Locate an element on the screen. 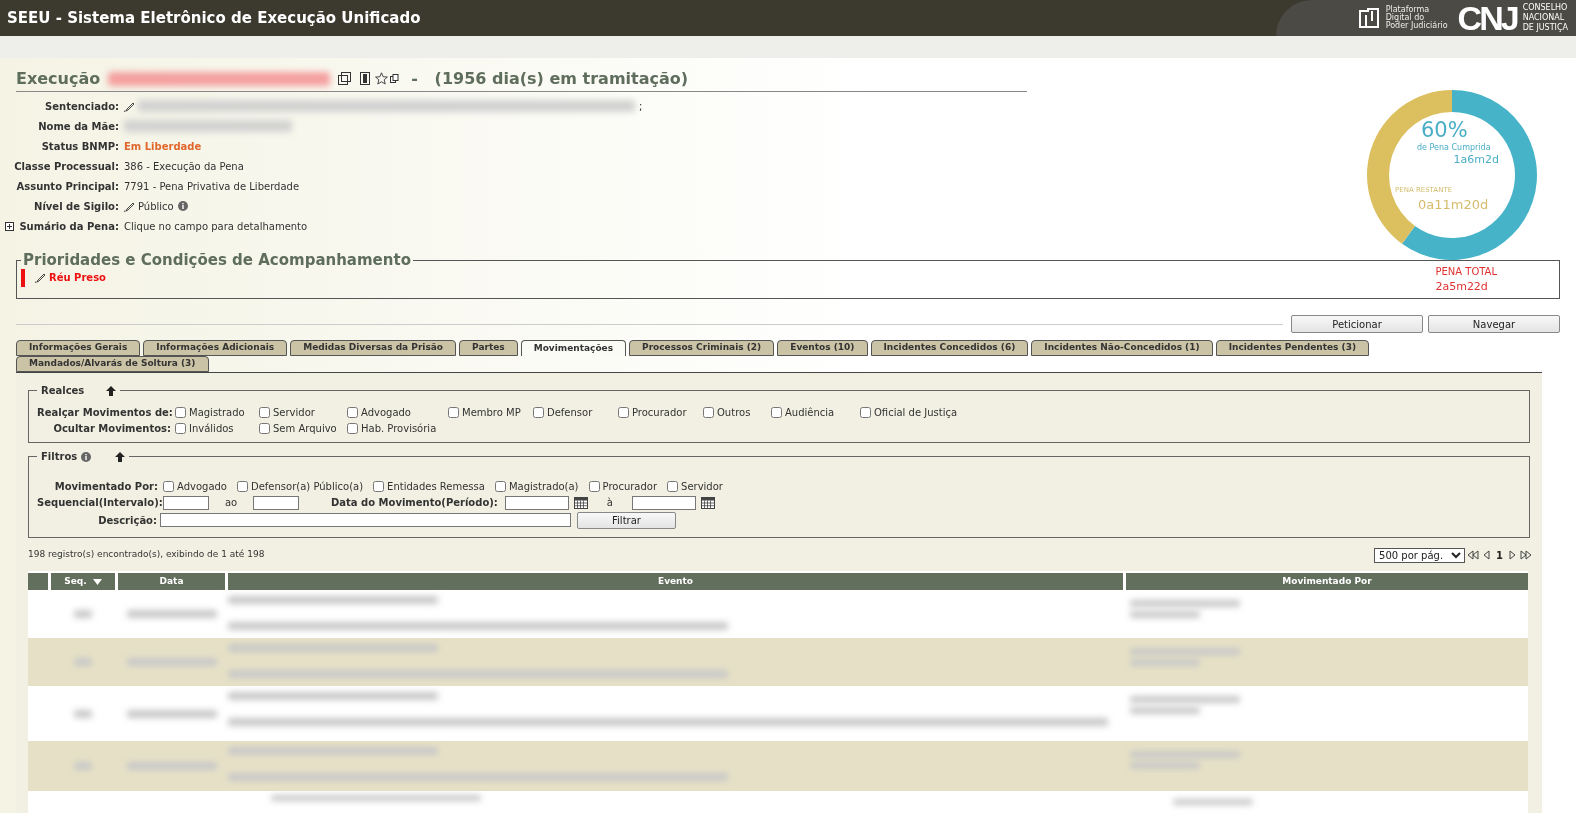  column-title: Data is located at coordinates (171, 581).